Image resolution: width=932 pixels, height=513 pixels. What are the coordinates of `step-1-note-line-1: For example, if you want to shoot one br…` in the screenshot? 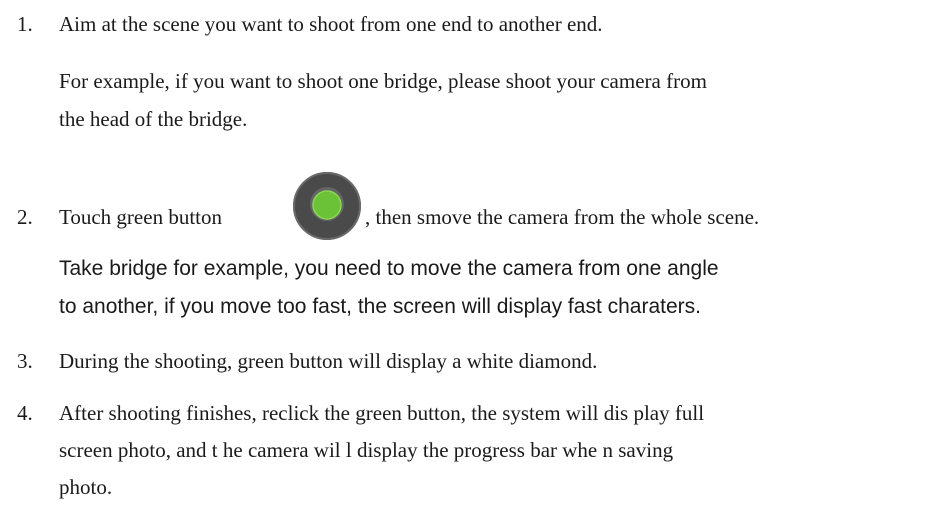 It's located at (383, 81).